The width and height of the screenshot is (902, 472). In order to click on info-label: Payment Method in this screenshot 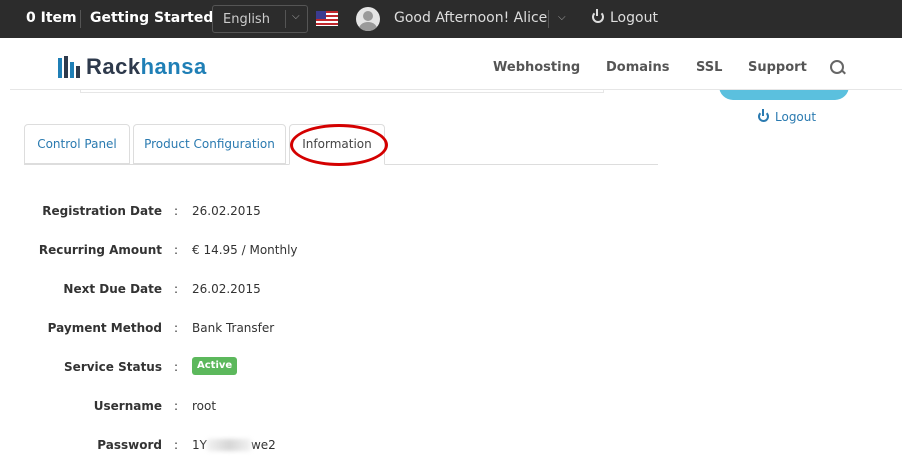, I will do `click(104, 328)`.